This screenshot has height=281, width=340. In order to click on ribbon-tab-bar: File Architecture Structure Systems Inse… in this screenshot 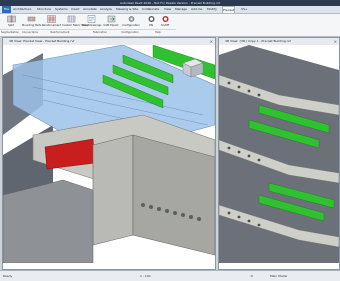, I will do `click(170, 10)`.